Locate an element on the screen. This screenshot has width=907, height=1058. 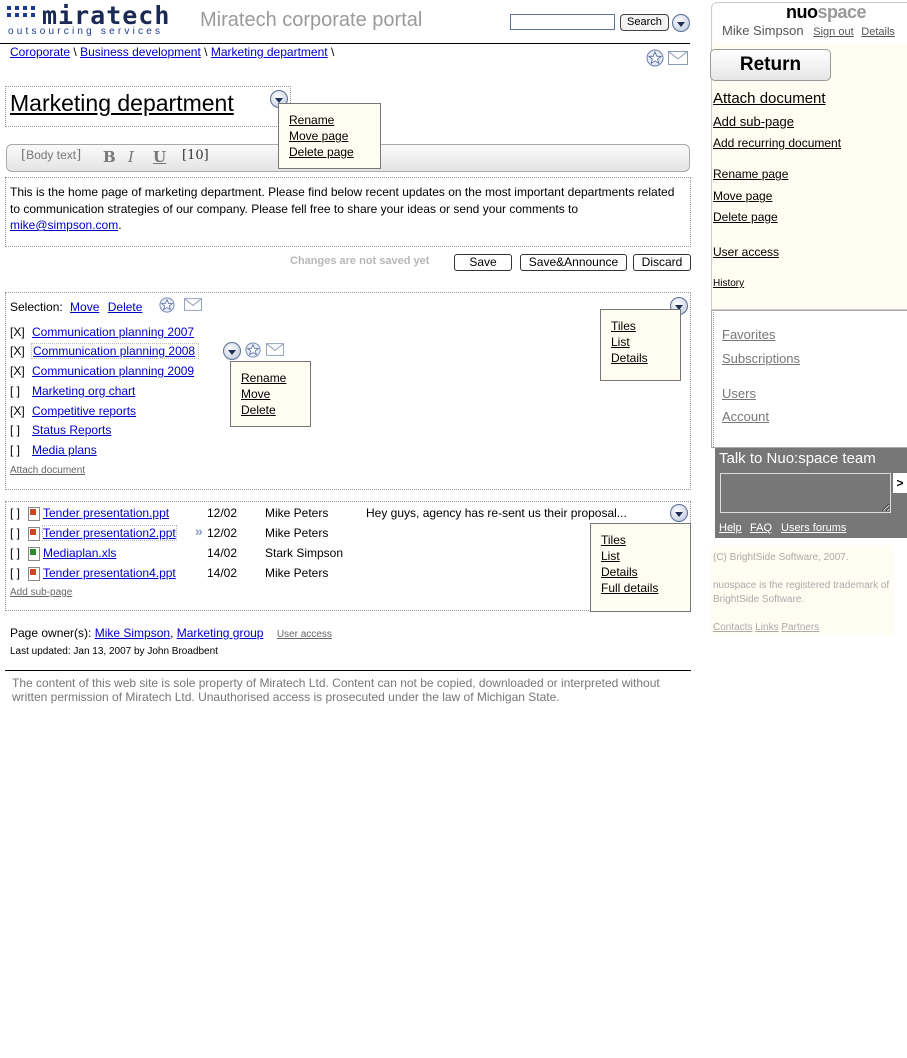
breadcrumb-item-marketing: Marketing department is located at coordinates (269, 52).